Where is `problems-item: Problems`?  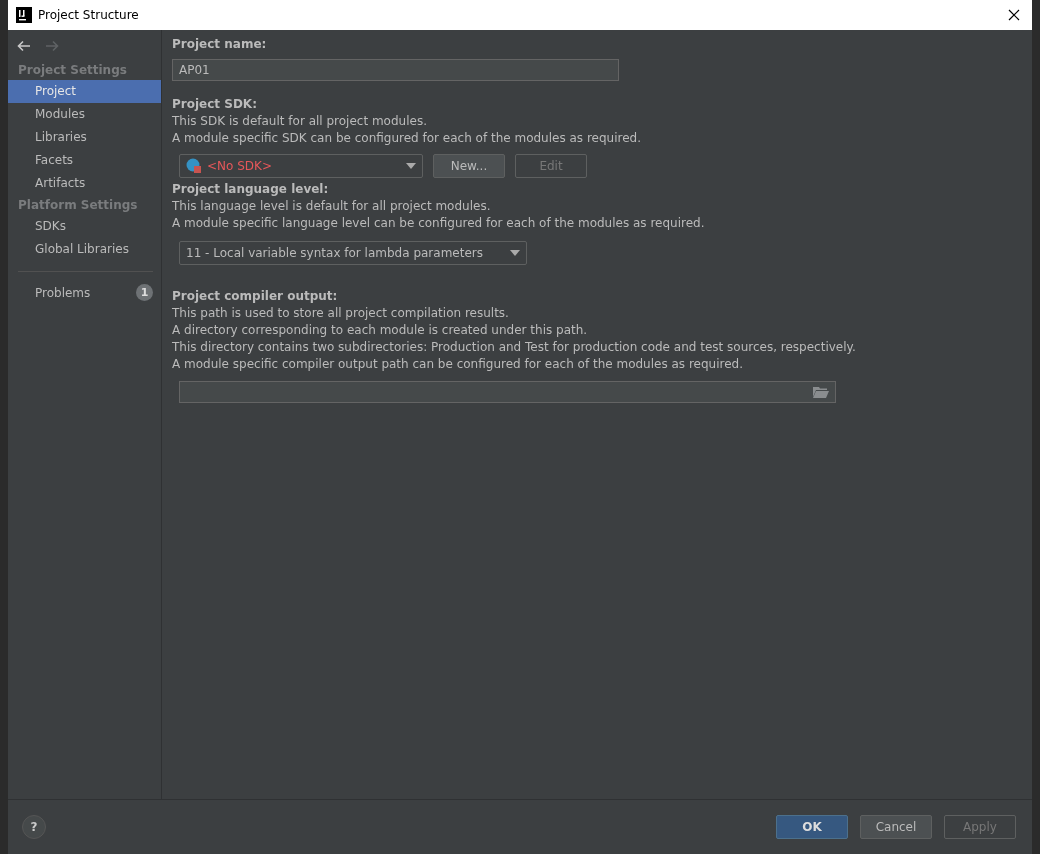 problems-item: Problems is located at coordinates (63, 292).